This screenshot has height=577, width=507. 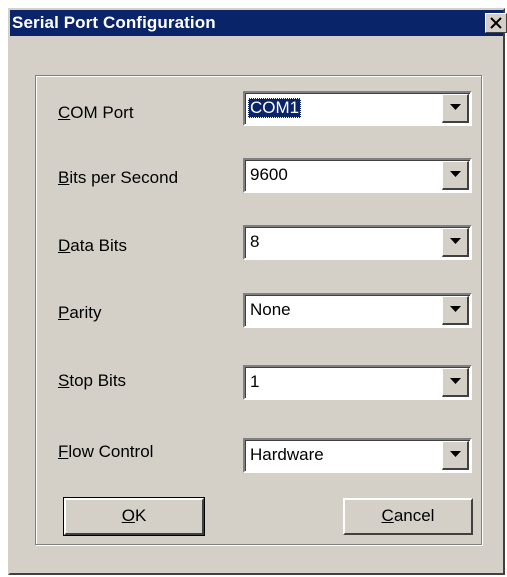 I want to click on title-bar: Serial Port Configuration, so click(x=258, y=23).